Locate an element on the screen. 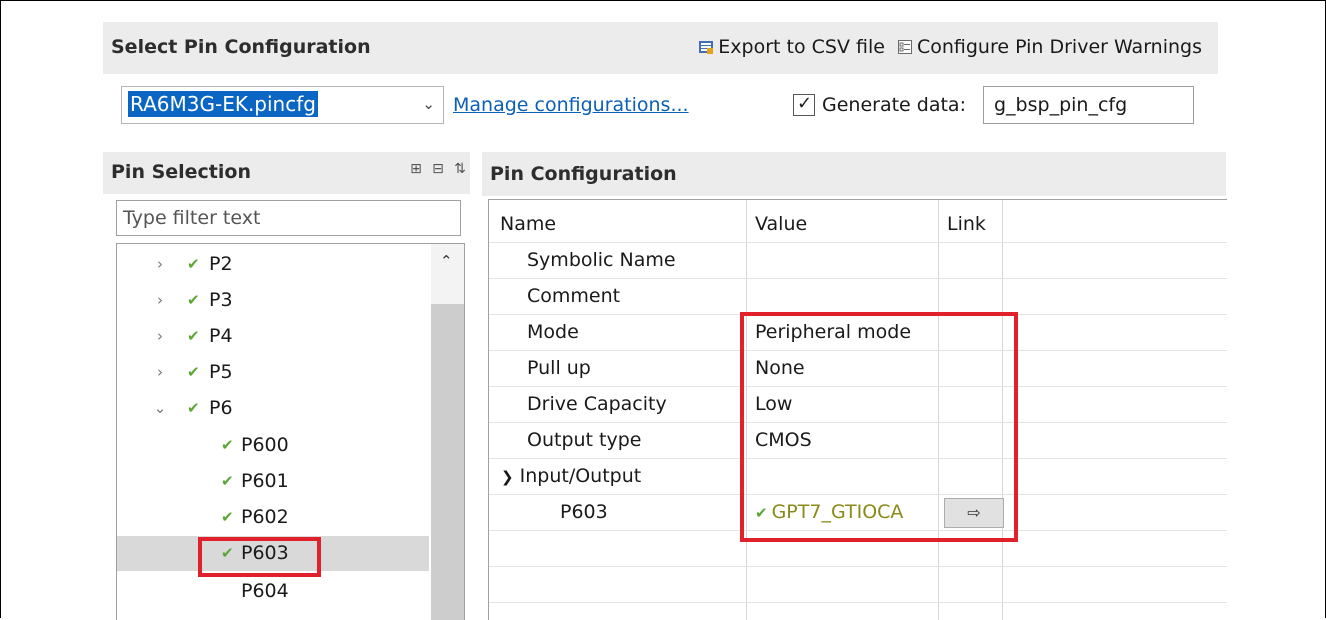  generate-data-input: g_bsp_pin_cfg is located at coordinates (1088, 105).